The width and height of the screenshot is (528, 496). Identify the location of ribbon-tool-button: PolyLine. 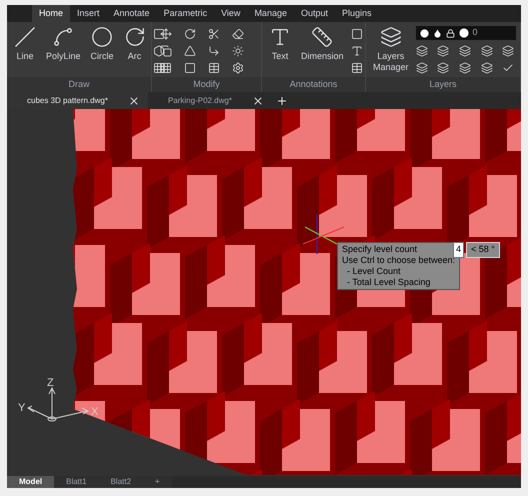
(63, 44).